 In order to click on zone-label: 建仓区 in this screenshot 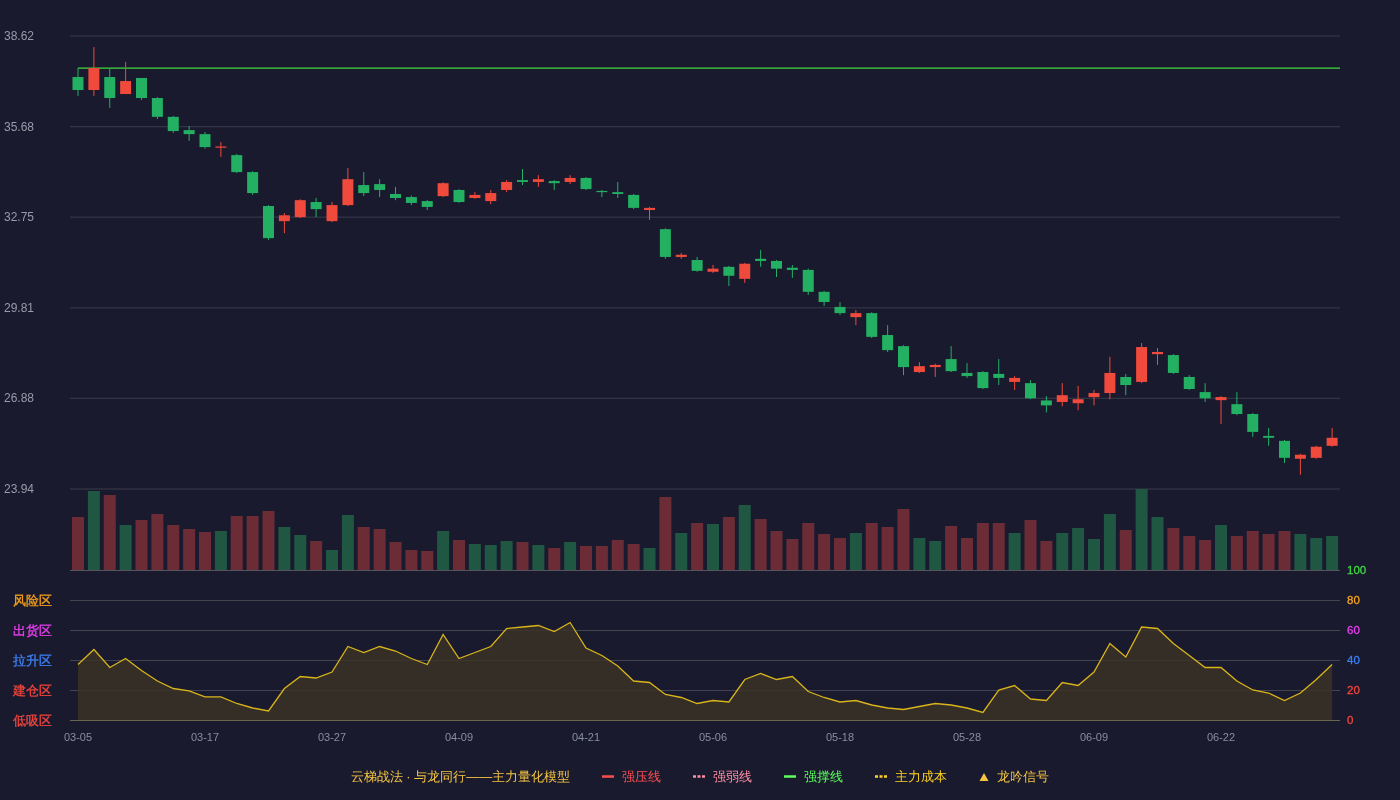, I will do `click(32, 690)`.